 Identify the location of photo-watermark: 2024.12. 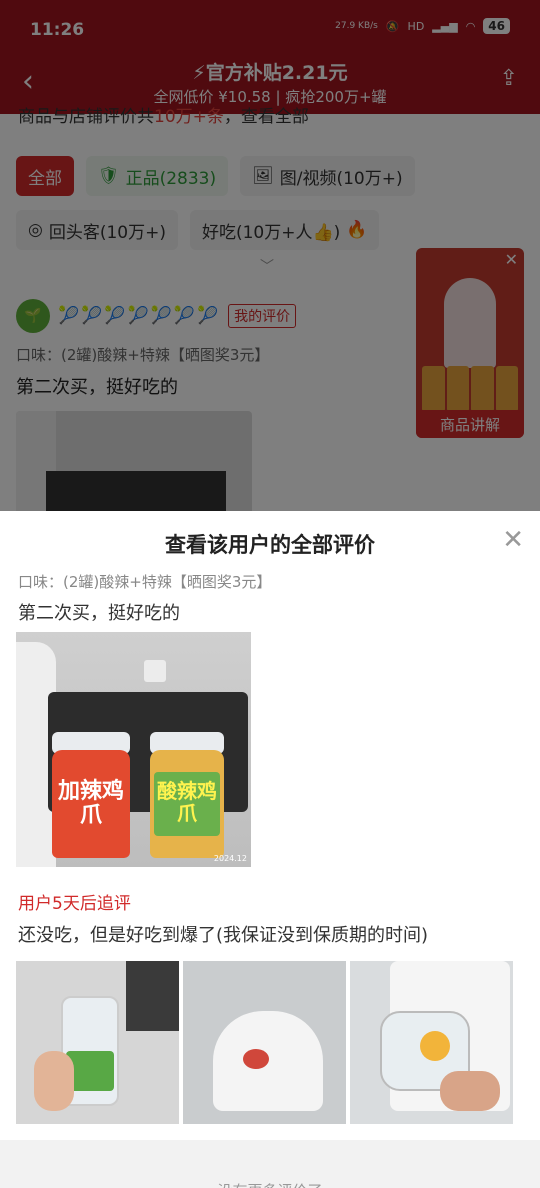
(230, 858).